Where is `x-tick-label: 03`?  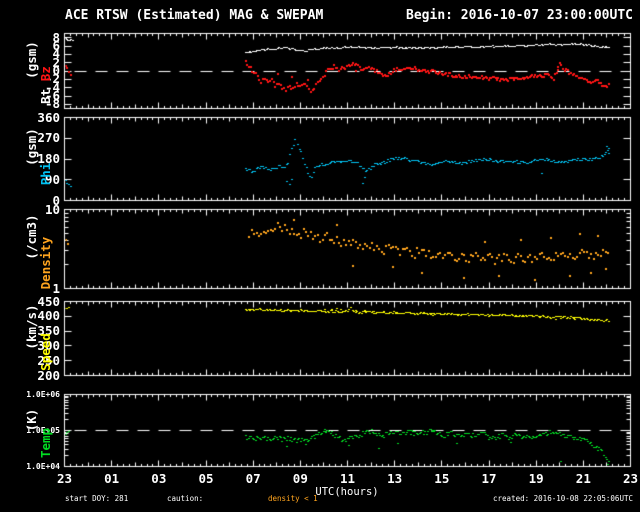
x-tick-label: 03 is located at coordinates (159, 478).